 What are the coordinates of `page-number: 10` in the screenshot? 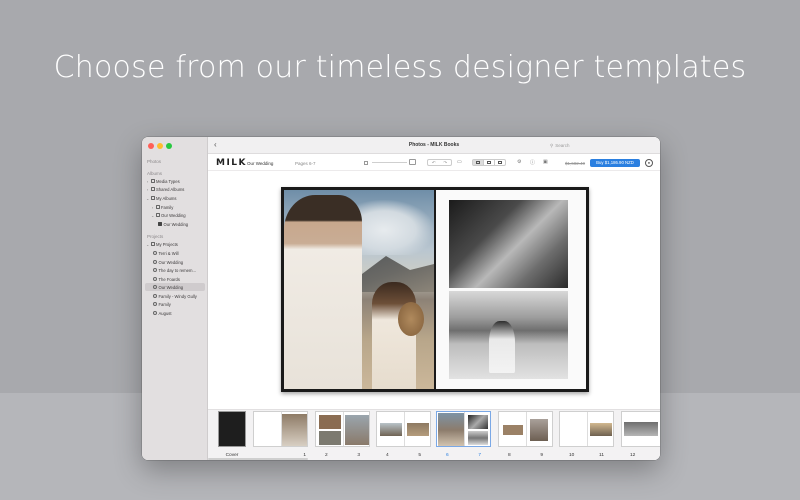 It's located at (572, 455).